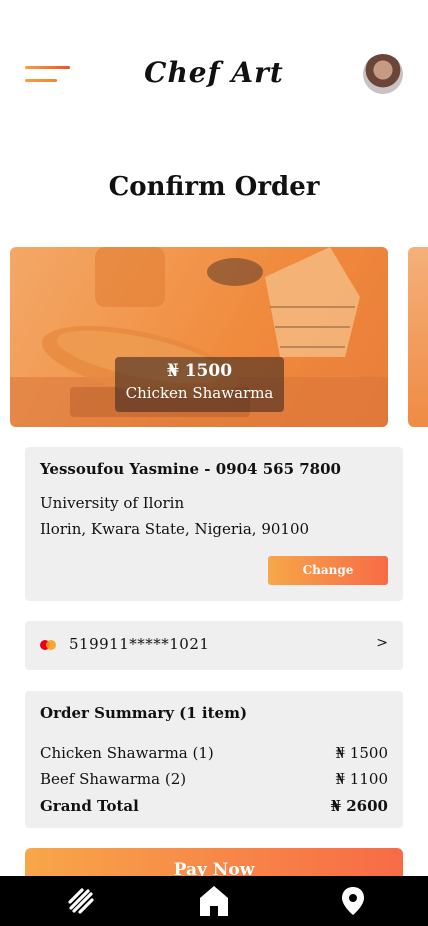 Image resolution: width=428 pixels, height=926 pixels. I want to click on summary-row: Beef Shawarma (2) ₦ 1100, so click(214, 779).